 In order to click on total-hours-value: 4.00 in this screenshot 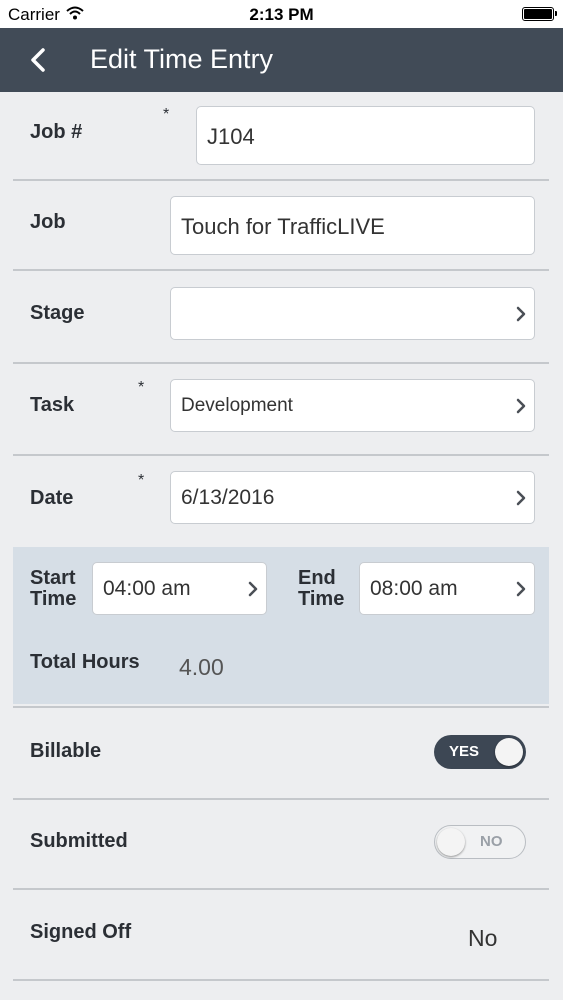, I will do `click(201, 667)`.